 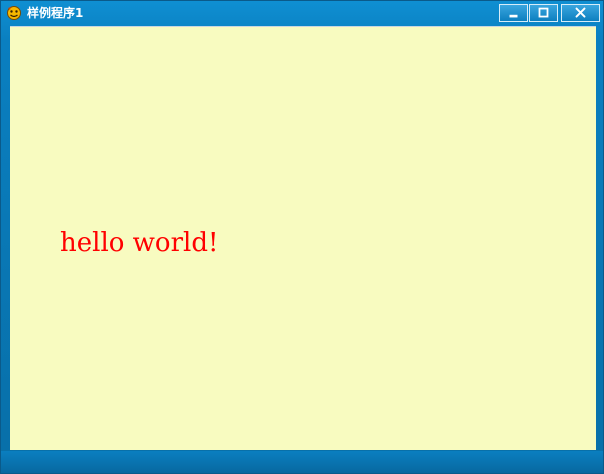 I want to click on close-button, so click(x=580, y=13).